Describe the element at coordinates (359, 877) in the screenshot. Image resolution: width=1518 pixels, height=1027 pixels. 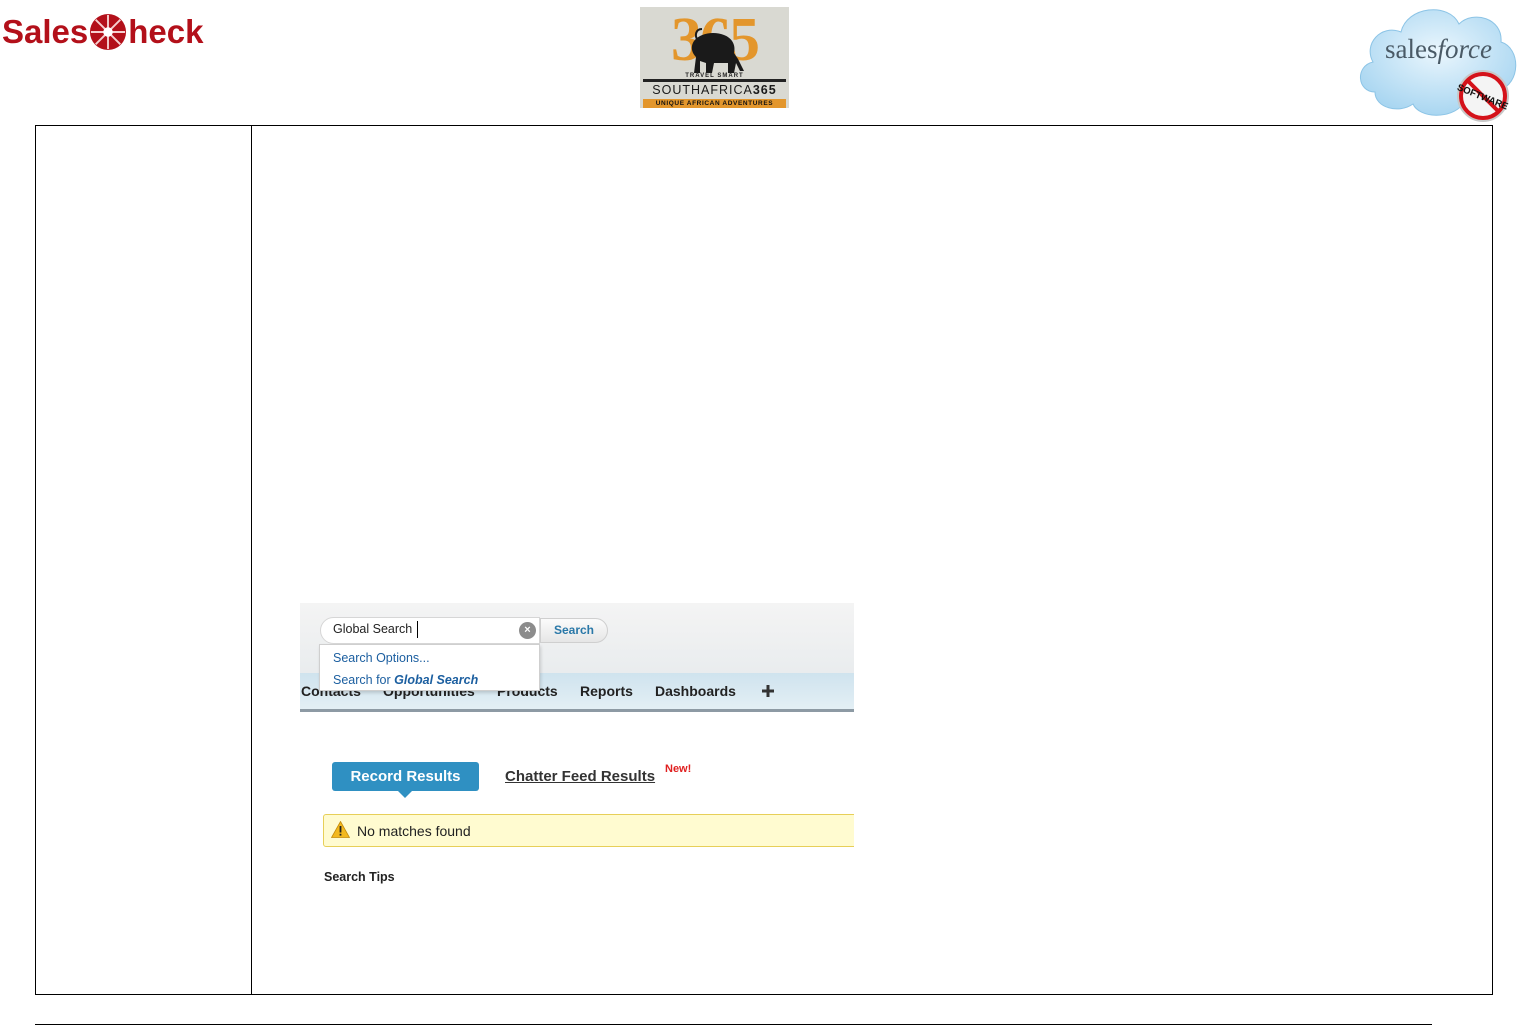
I see `search-tips-heading: Search Tips` at that location.